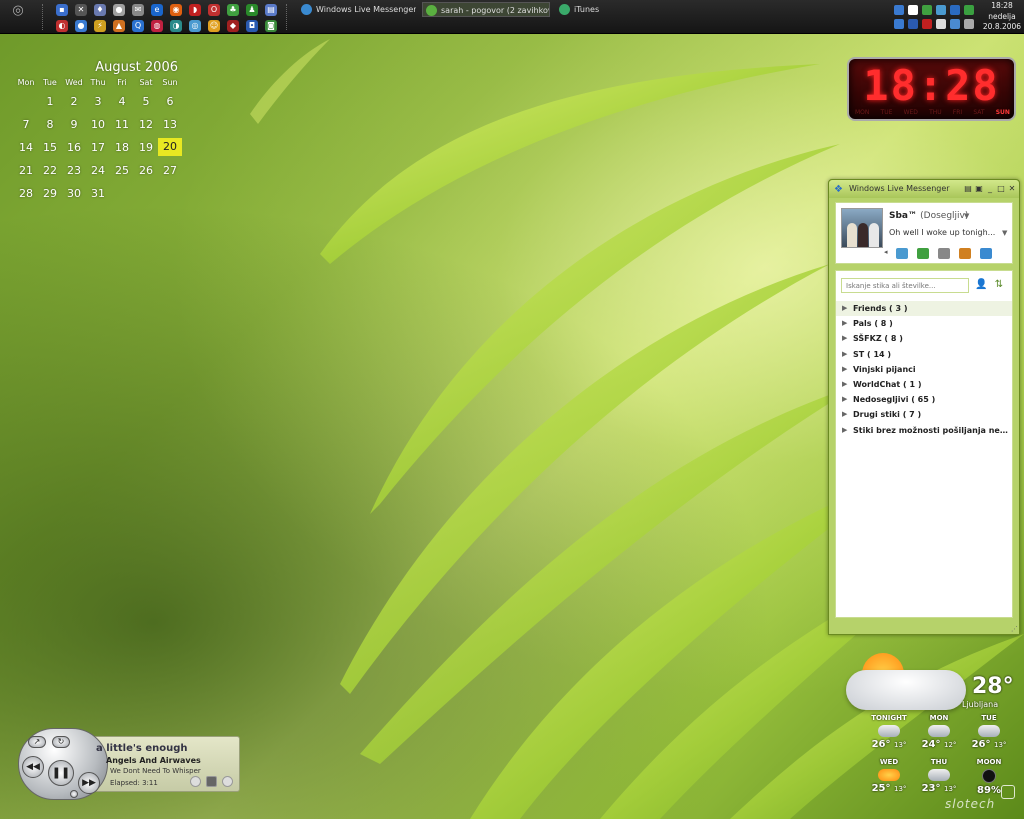 This screenshot has width=1024, height=819. Describe the element at coordinates (50, 124) in the screenshot. I see `calendar-day: 8` at that location.